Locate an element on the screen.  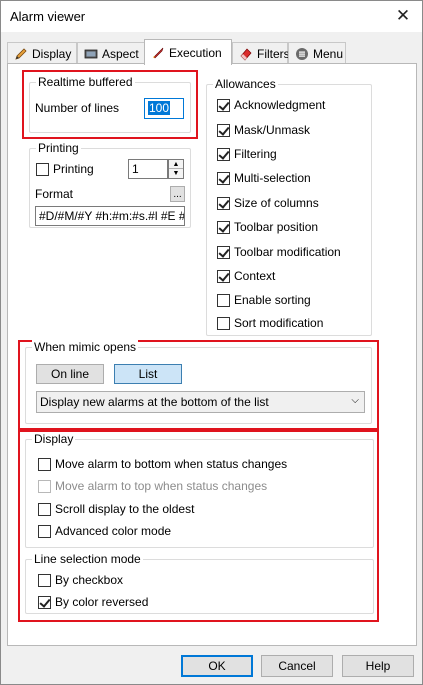
help-button: Help is located at coordinates (378, 666).